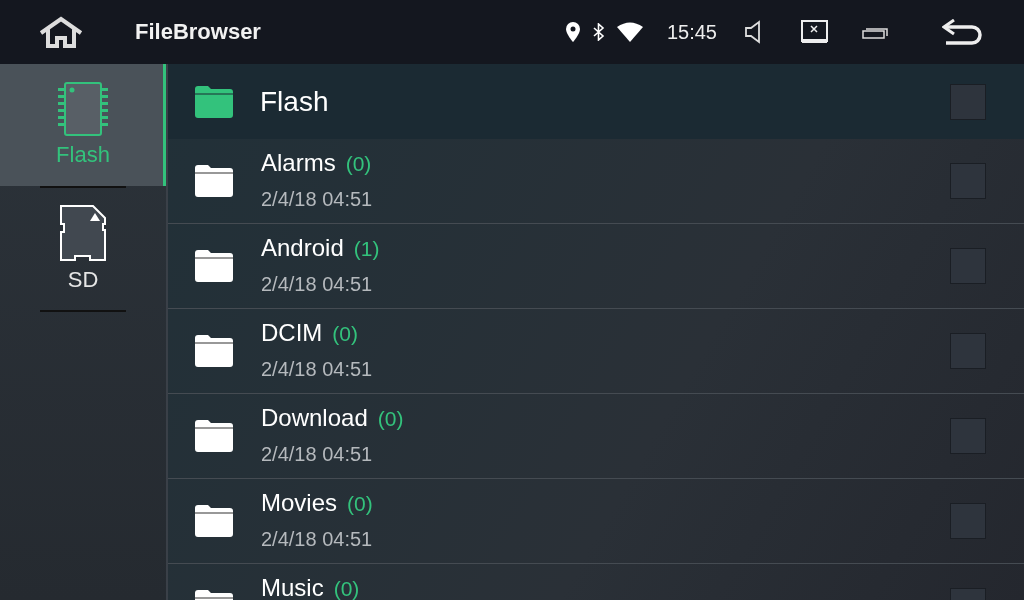 The image size is (1024, 600). I want to click on chip-icon, so click(83, 109).